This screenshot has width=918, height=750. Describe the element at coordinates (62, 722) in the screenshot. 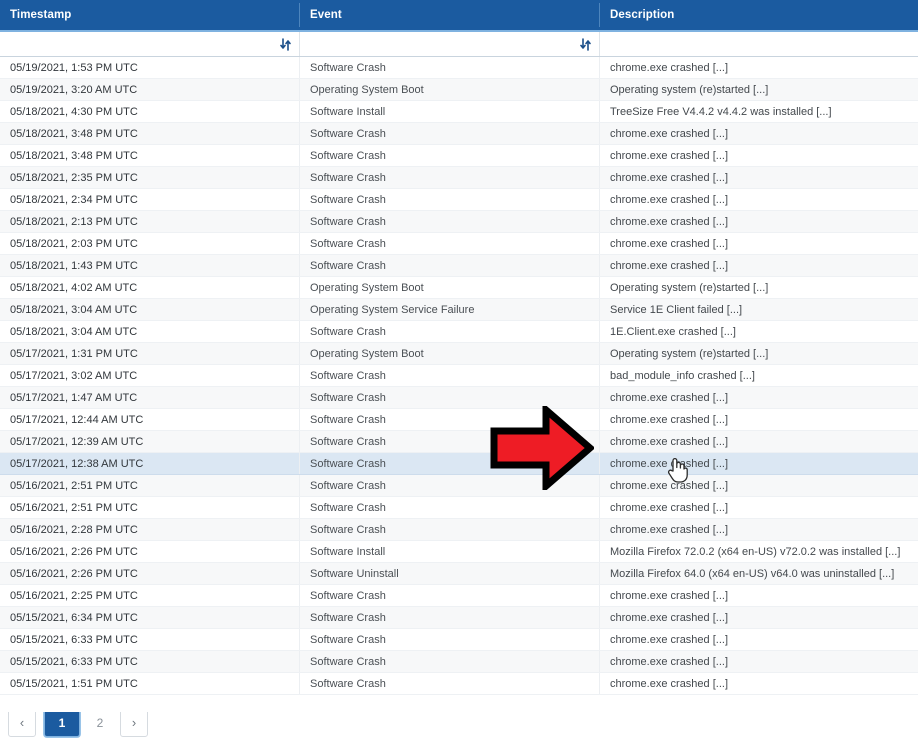

I see `pagination-page-1: 1` at that location.